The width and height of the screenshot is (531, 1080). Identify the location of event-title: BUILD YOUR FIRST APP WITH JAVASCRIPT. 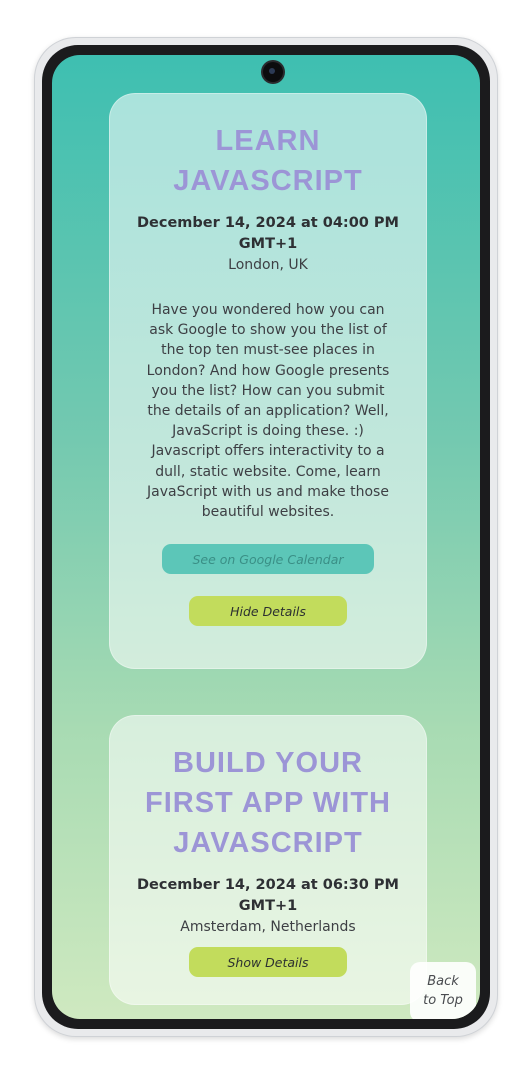
(268, 803).